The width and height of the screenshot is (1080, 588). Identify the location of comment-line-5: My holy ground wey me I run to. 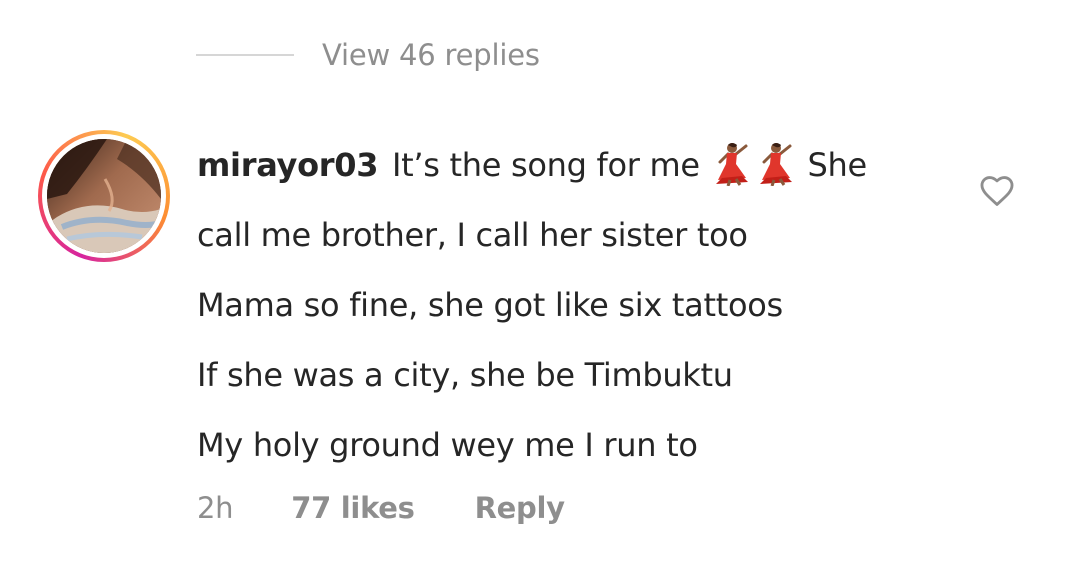
(447, 445).